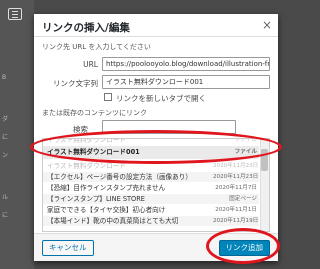 The image size is (320, 269). What do you see at coordinates (96, 199) in the screenshot?
I see `result-title: 【ラインスタンプ】LINE STORE` at bounding box center [96, 199].